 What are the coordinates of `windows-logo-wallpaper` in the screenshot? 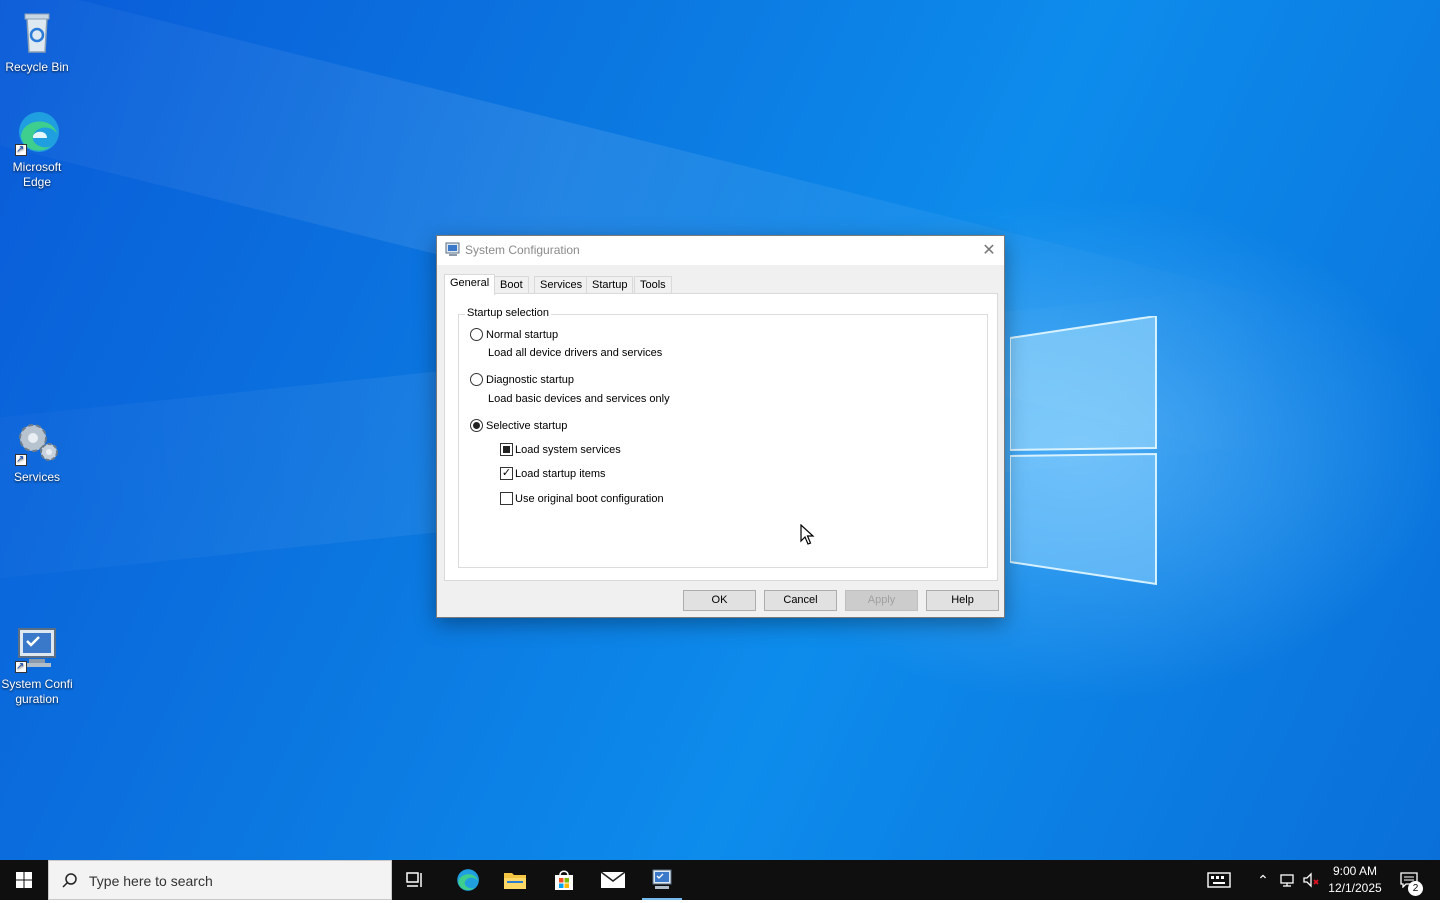 It's located at (1083, 451).